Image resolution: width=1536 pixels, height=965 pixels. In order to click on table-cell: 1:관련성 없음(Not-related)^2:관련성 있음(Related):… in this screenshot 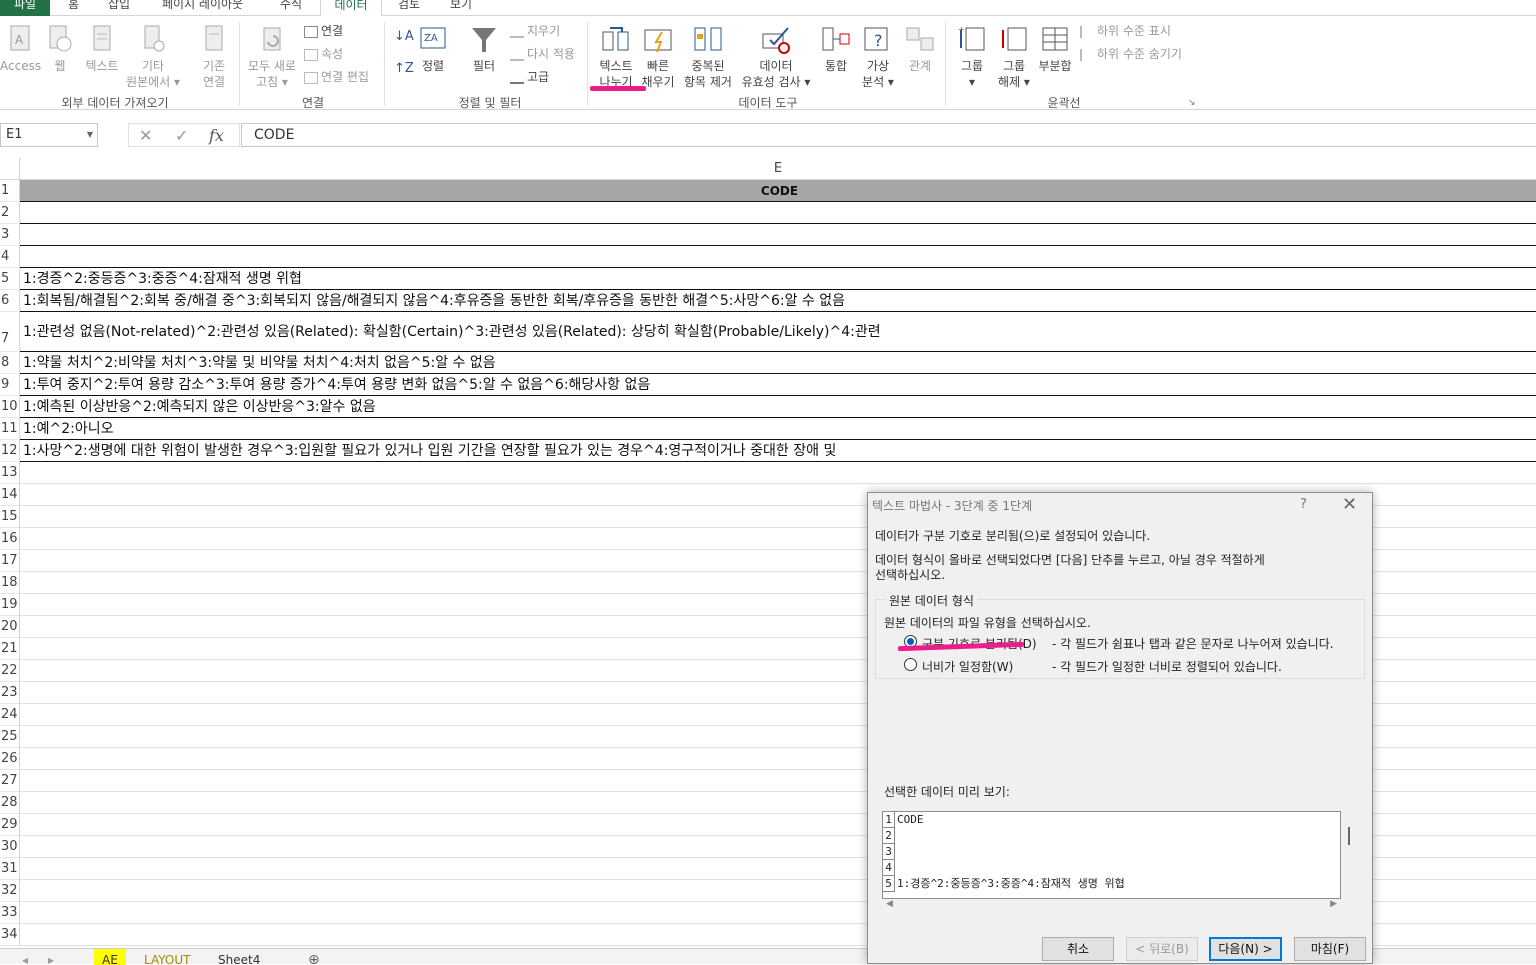, I will do `click(778, 332)`.